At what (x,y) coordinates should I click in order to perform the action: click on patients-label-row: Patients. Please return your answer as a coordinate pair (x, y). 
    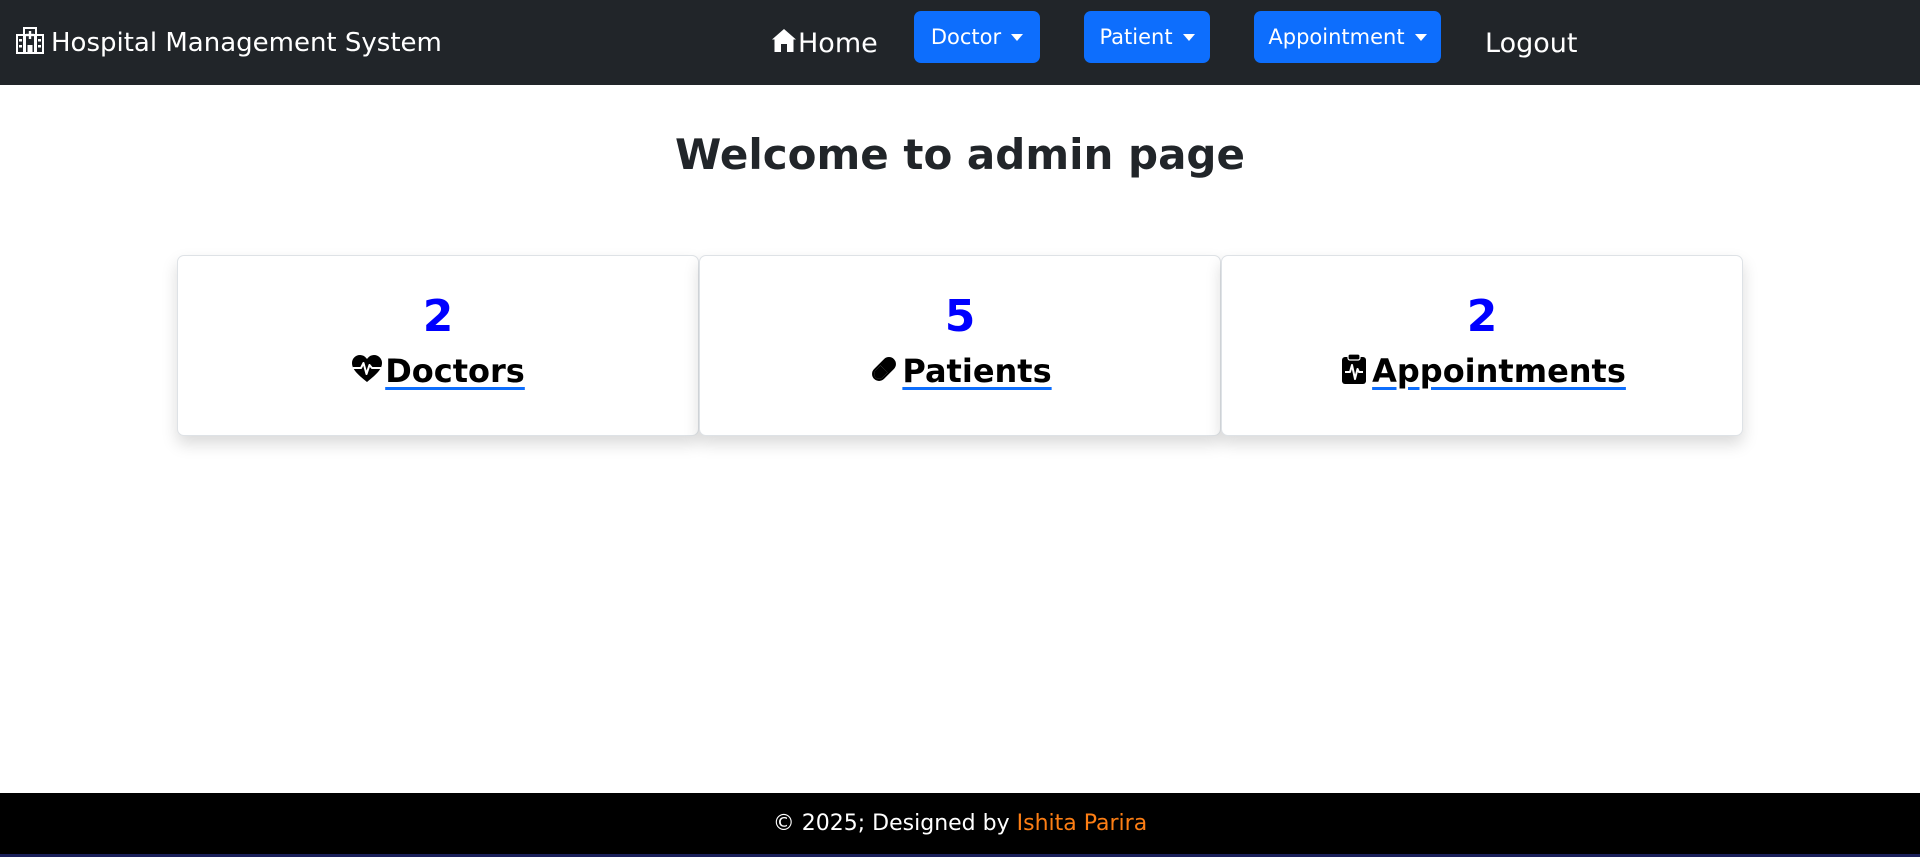
    Looking at the image, I should click on (960, 371).